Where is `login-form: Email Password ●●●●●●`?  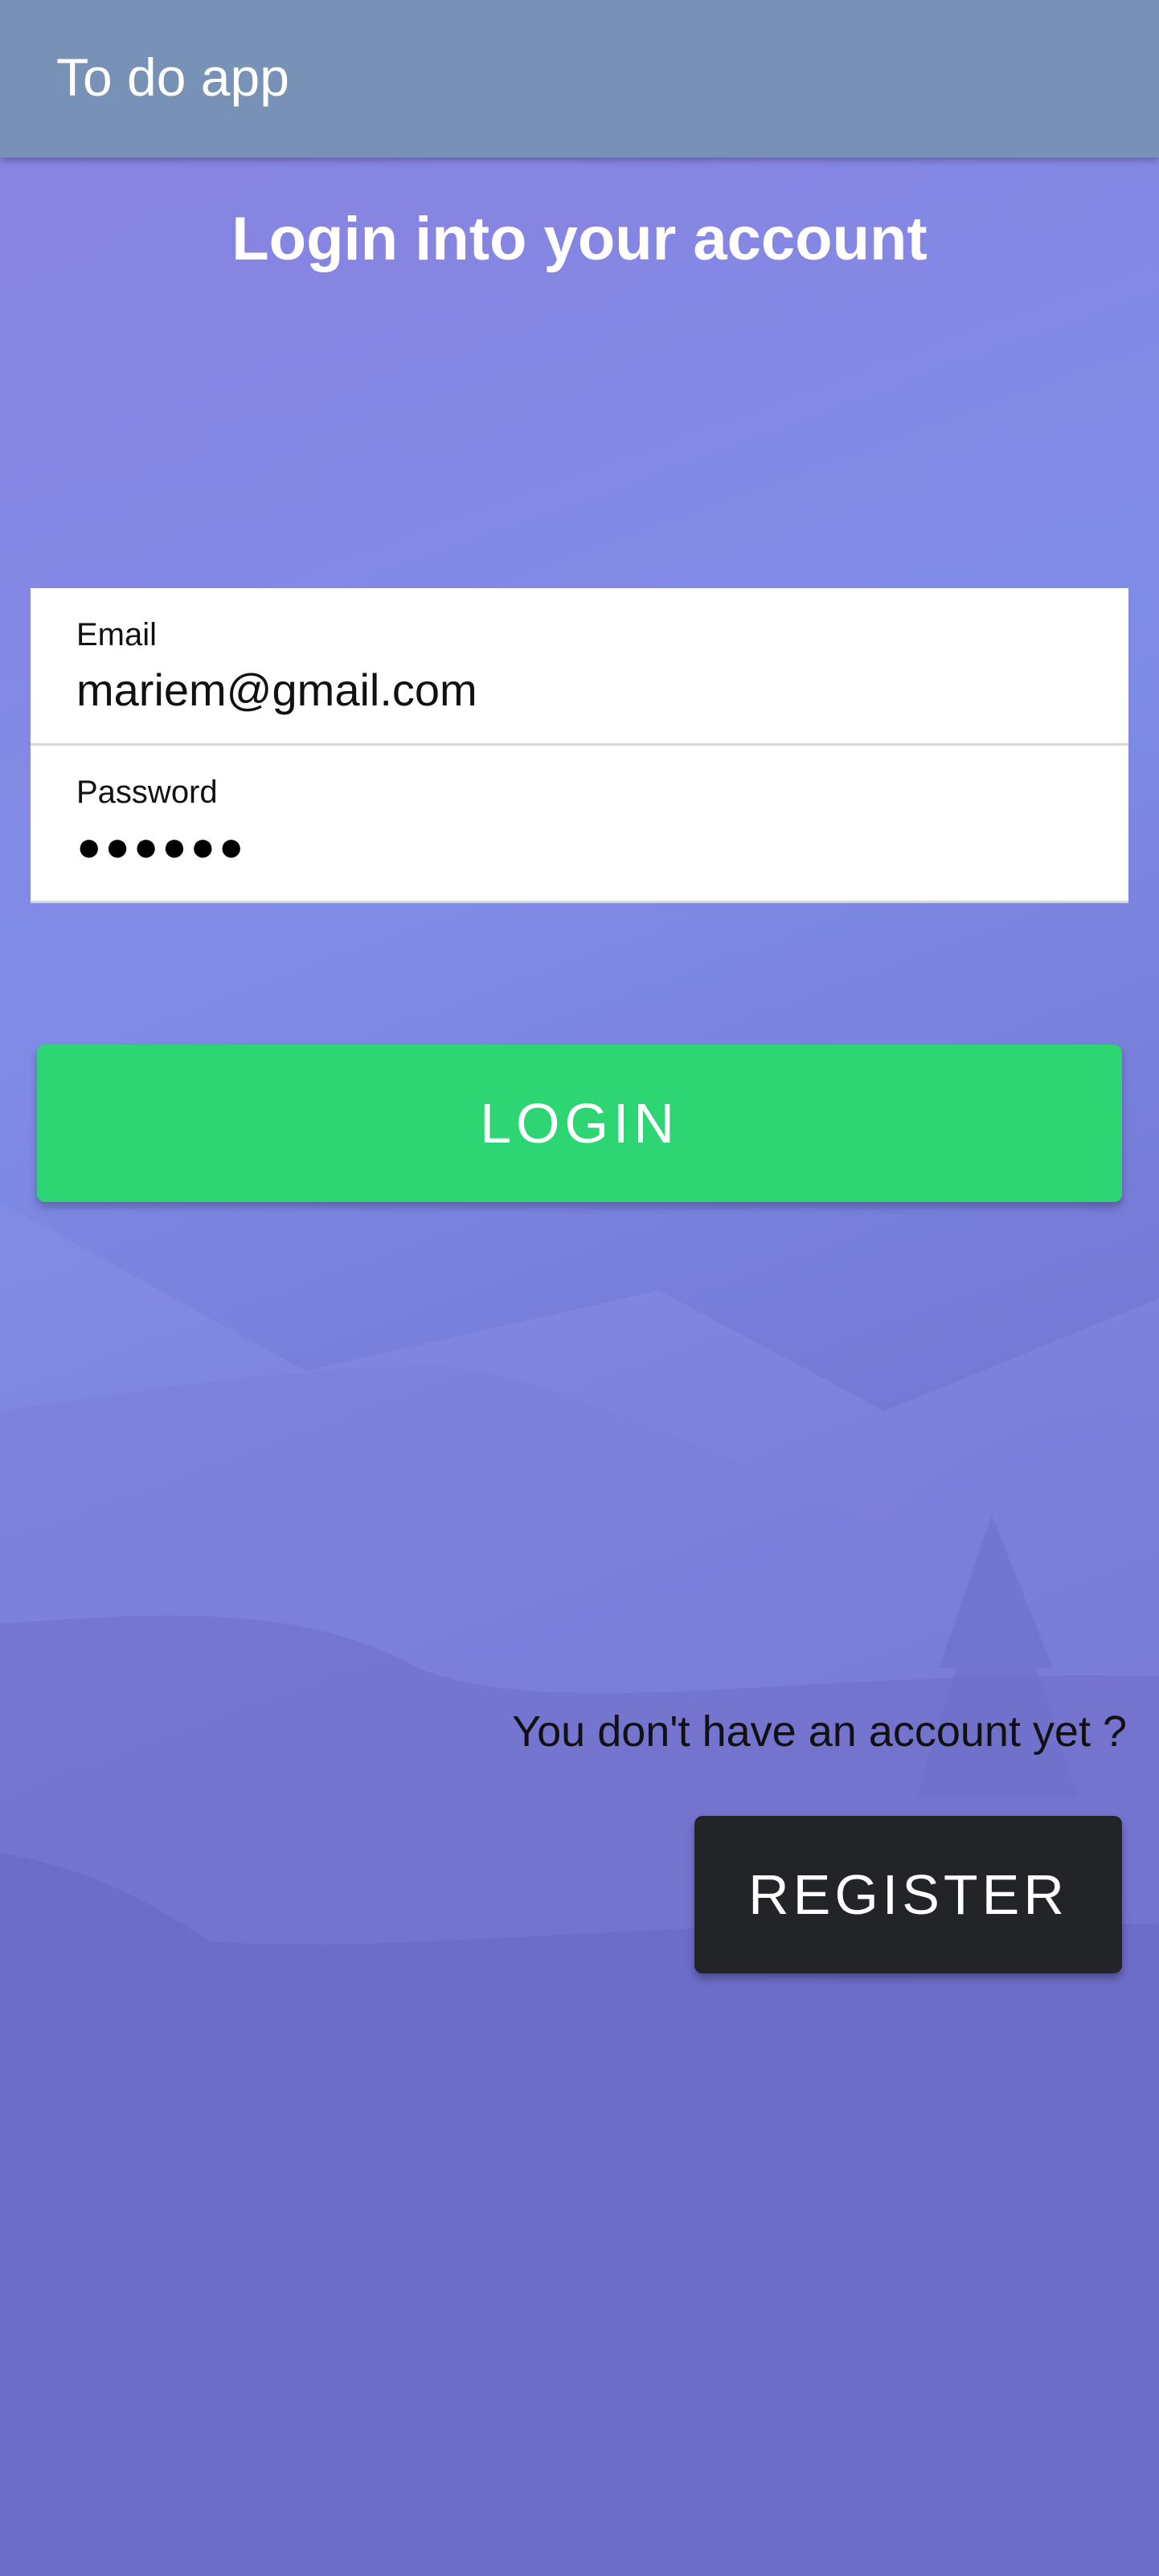
login-form: Email Password ●●●●●● is located at coordinates (580, 746).